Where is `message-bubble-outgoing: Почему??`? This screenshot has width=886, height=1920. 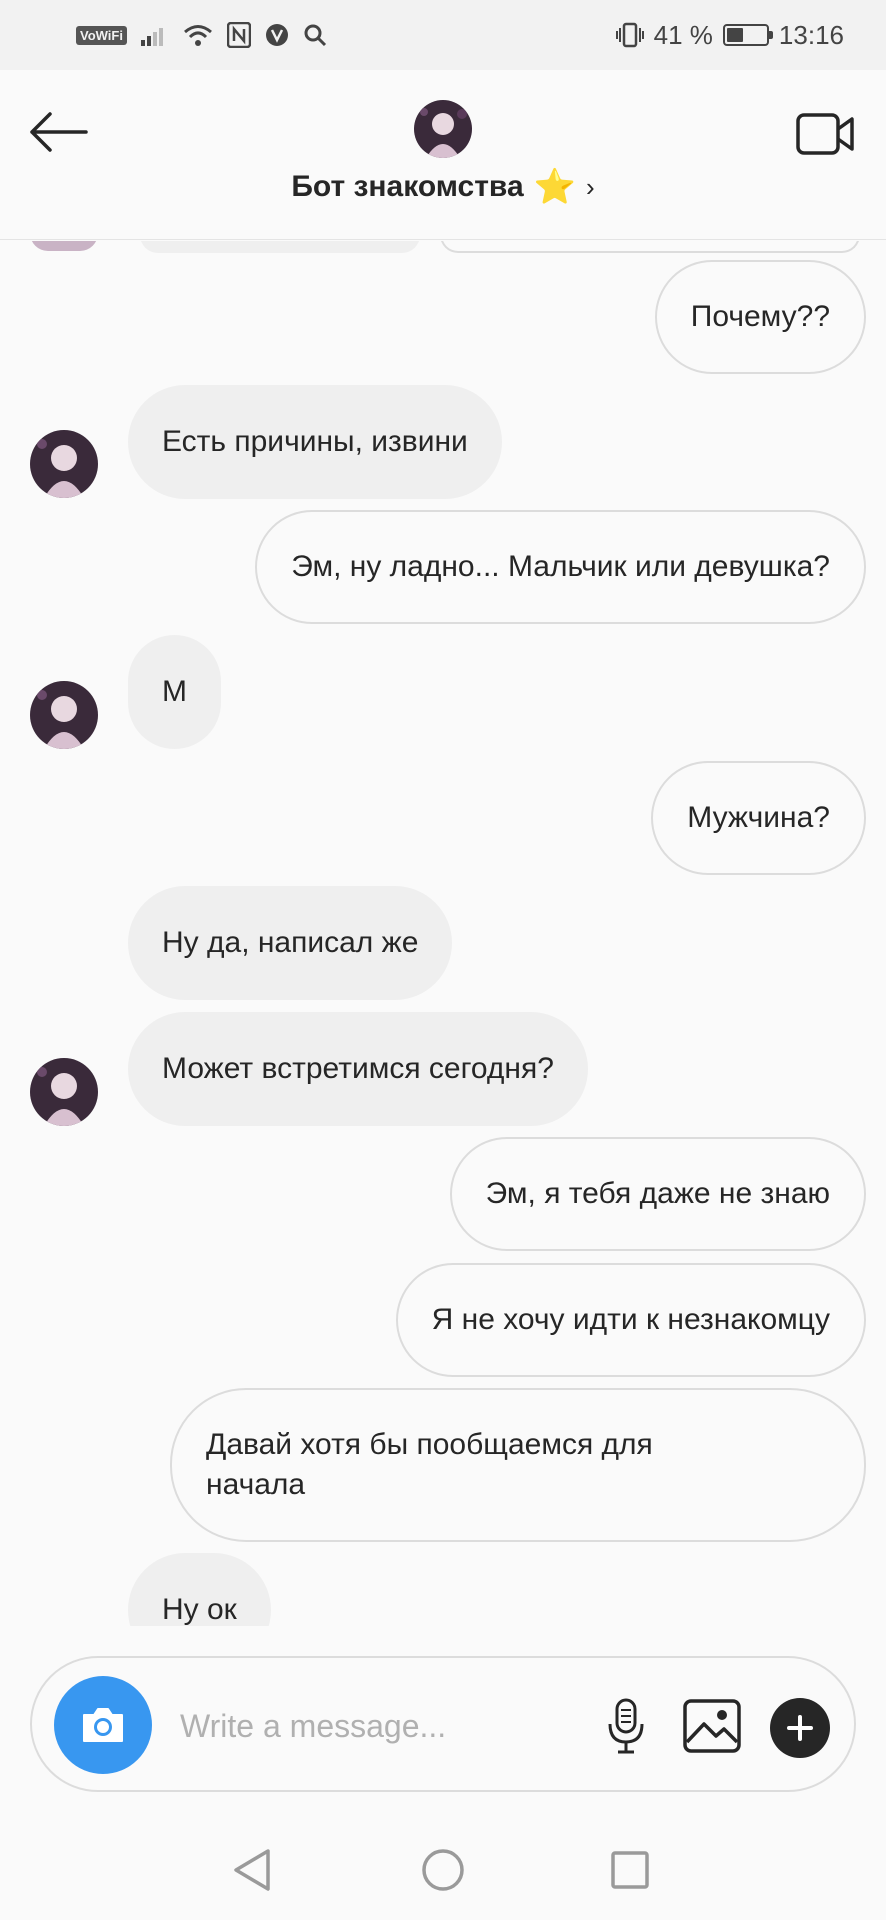
message-bubble-outgoing: Почему?? is located at coordinates (760, 317).